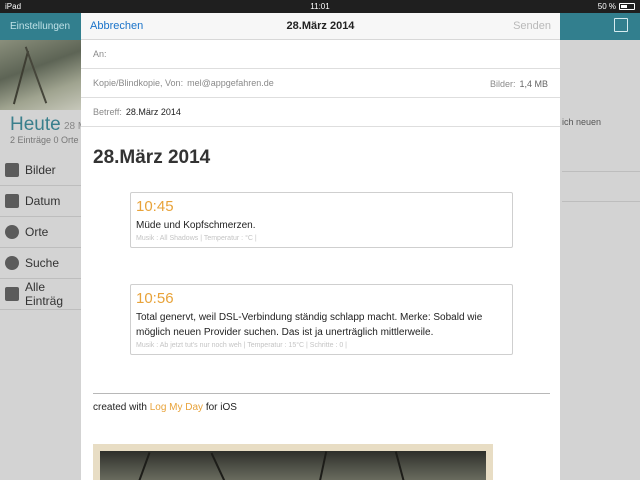  I want to click on entries-count: 2 Einträge 0 Orte, so click(44, 140).